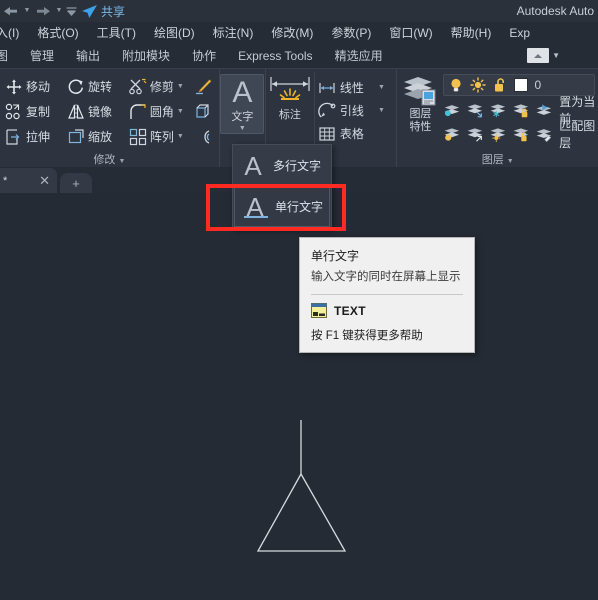 Image resolution: width=598 pixels, height=600 pixels. What do you see at coordinates (203, 111) in the screenshot?
I see `modify-solid-edit-button` at bounding box center [203, 111].